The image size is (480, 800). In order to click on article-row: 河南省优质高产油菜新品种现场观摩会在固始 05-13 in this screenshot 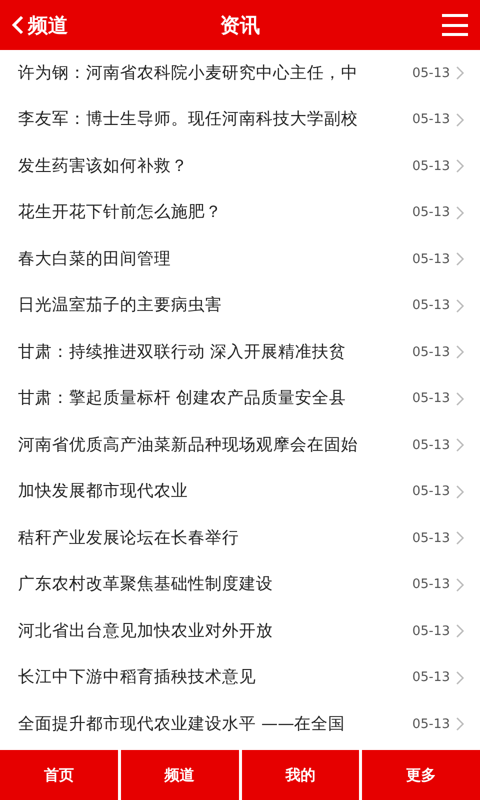, I will do `click(240, 445)`.